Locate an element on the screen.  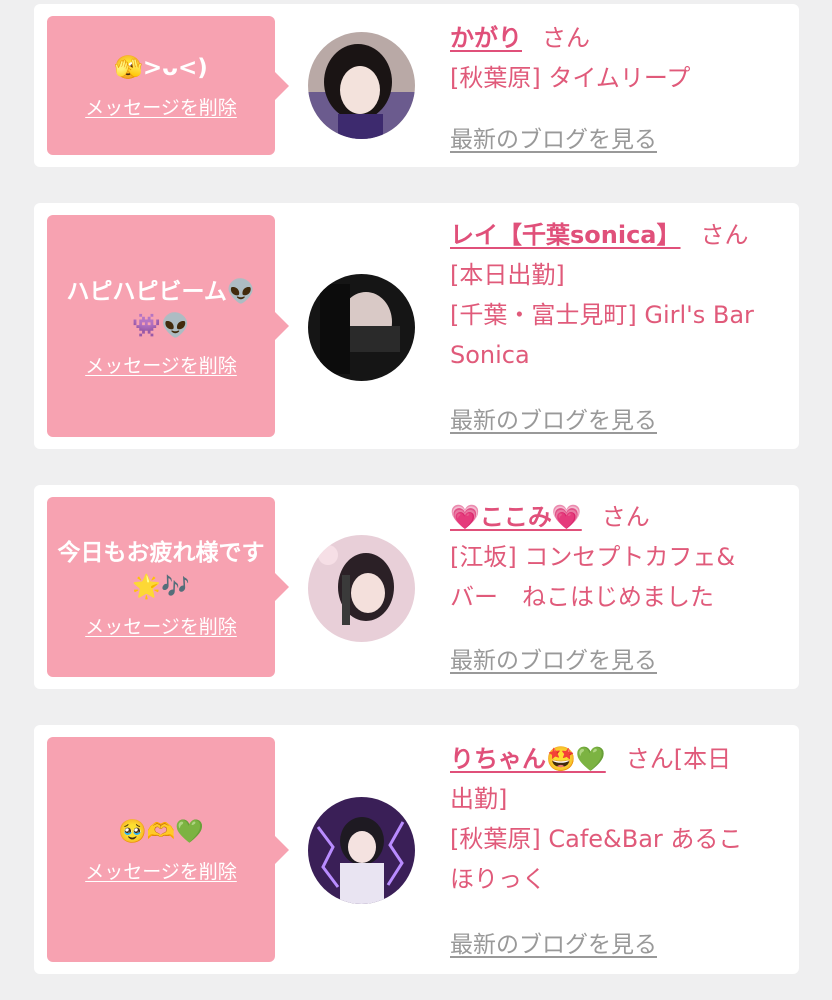
honorific: さん[本日 is located at coordinates (678, 759).